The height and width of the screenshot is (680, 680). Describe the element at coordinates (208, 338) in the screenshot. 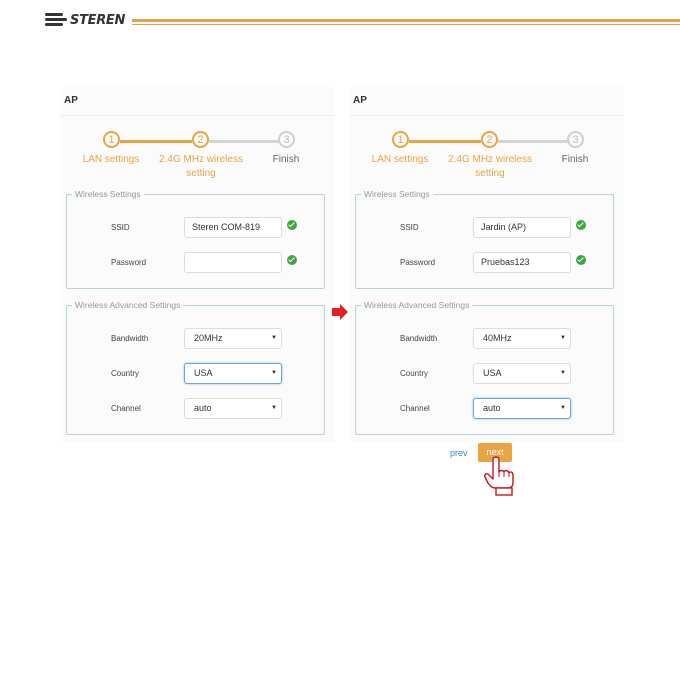

I see `bandwidth-value: 20MHz` at that location.